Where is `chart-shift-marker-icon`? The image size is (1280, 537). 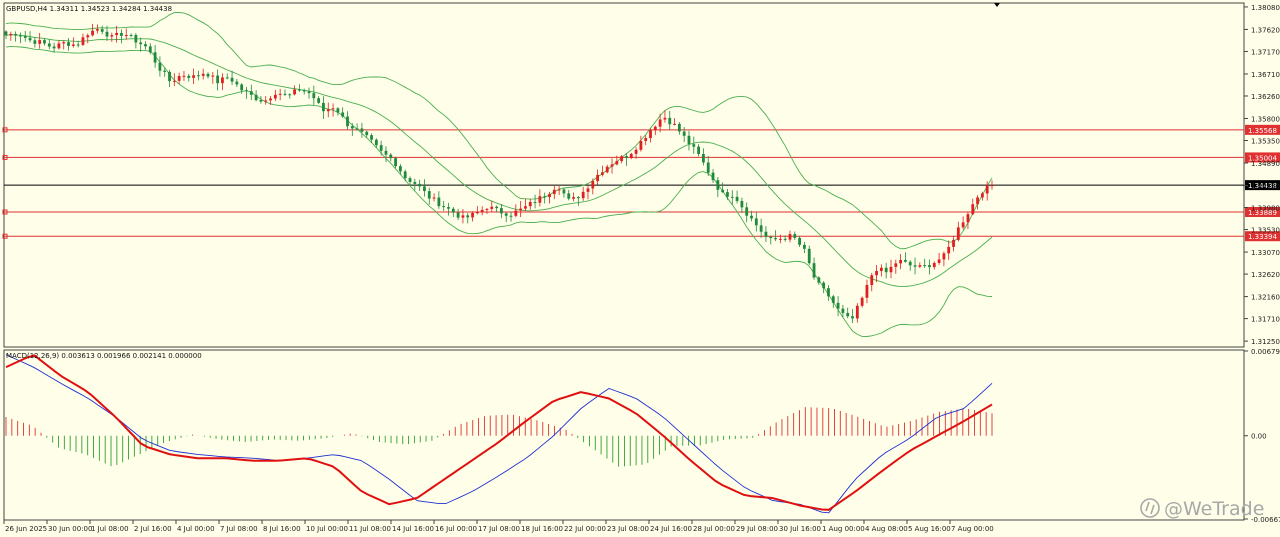 chart-shift-marker-icon is located at coordinates (997, 5).